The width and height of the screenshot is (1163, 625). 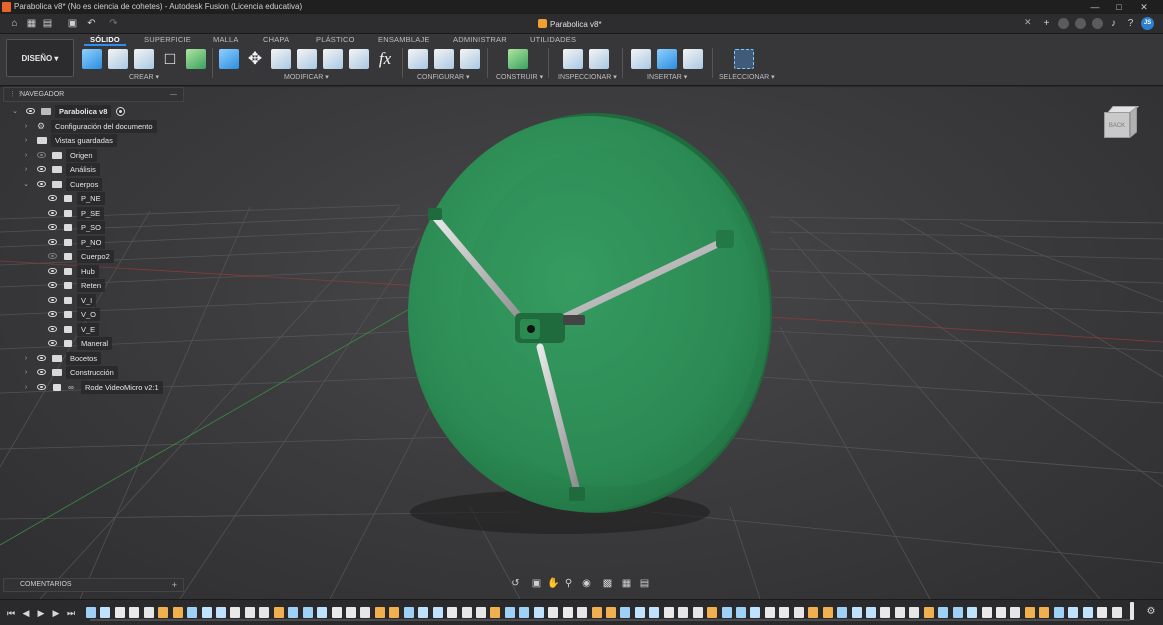 I want to click on maximize-button: □, so click(x=1119, y=7).